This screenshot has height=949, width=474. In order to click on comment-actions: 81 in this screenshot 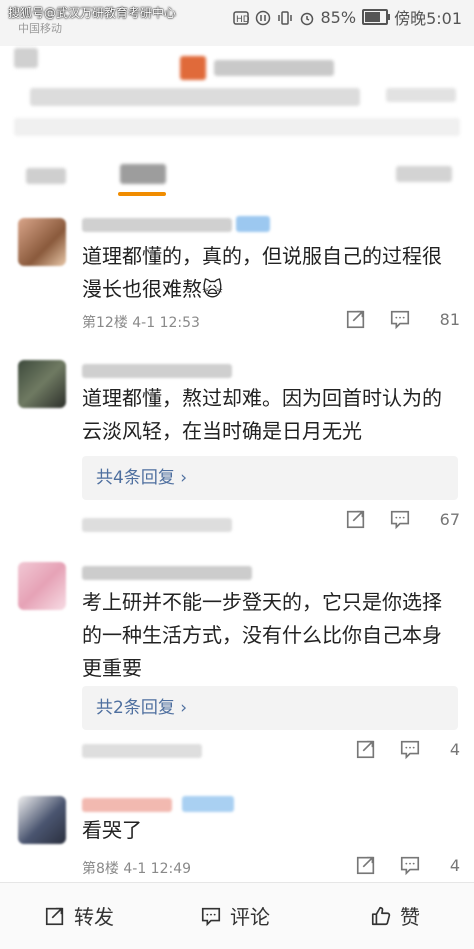, I will do `click(397, 319)`.